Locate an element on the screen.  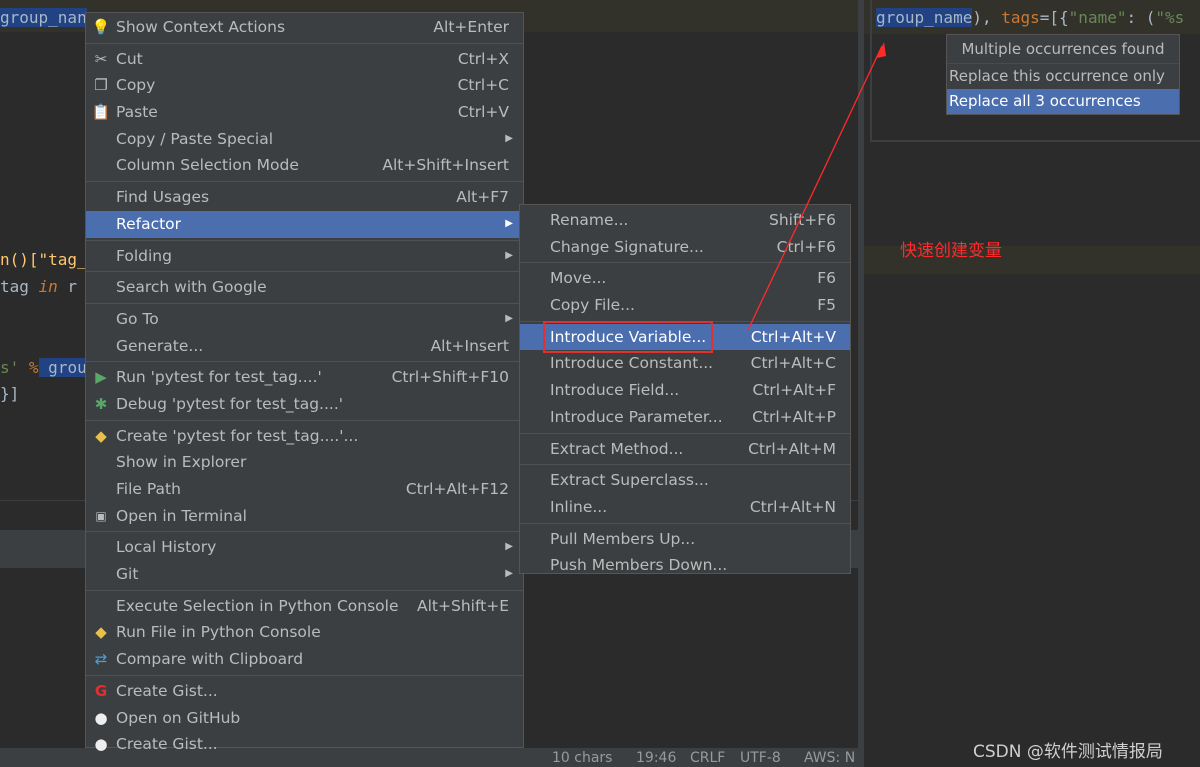
annotation-arrow is located at coordinates (816, 186).